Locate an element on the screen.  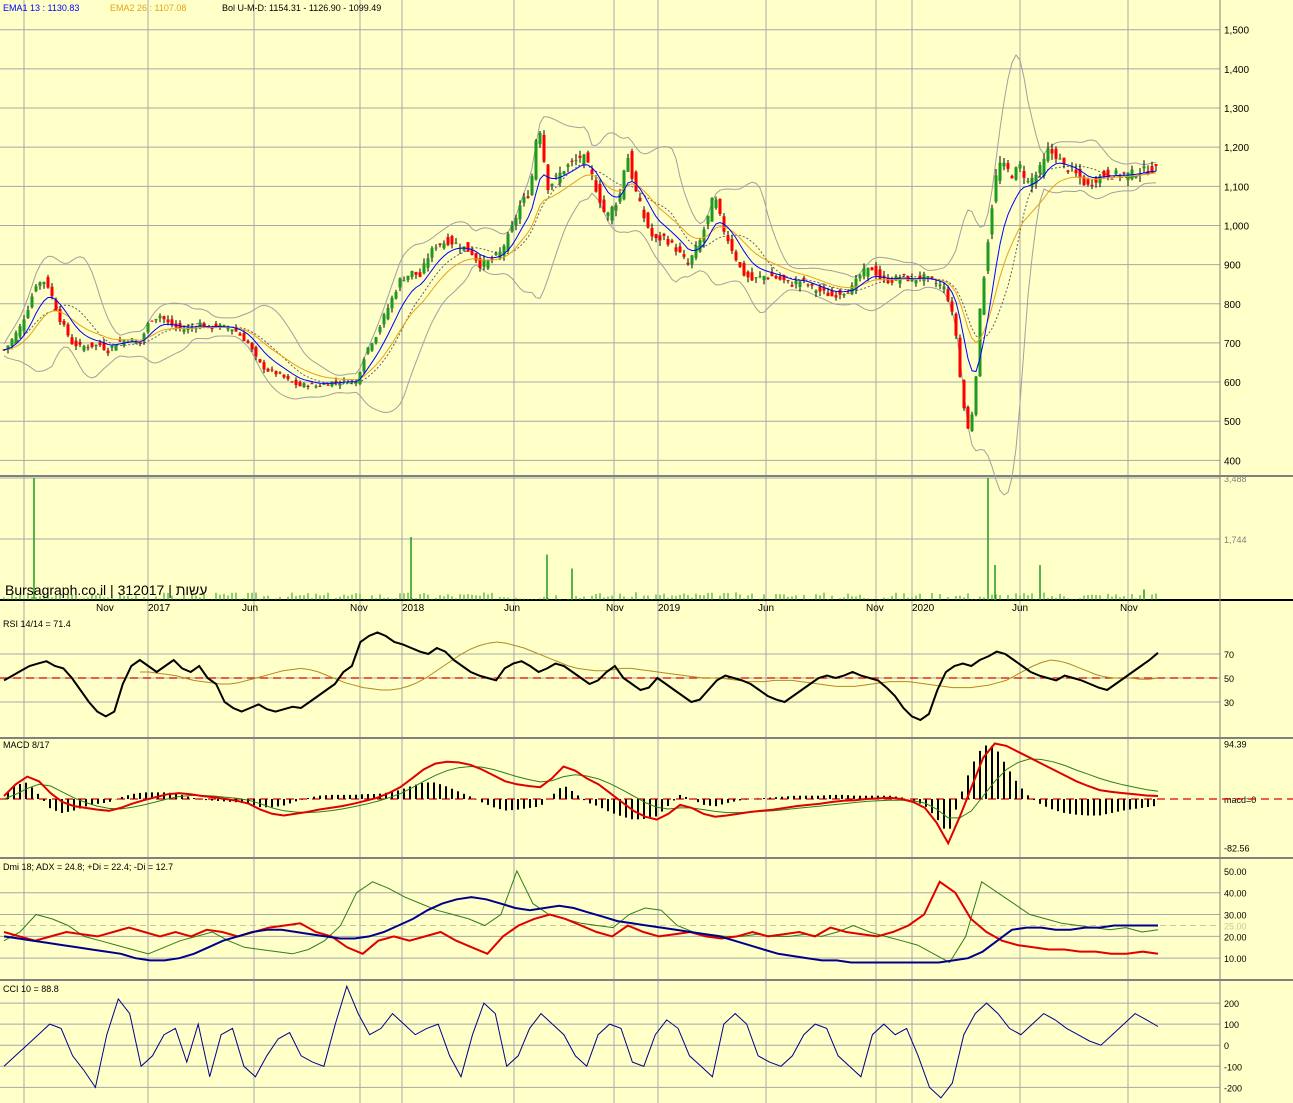
time-tick-label: 2018 is located at coordinates (413, 608).